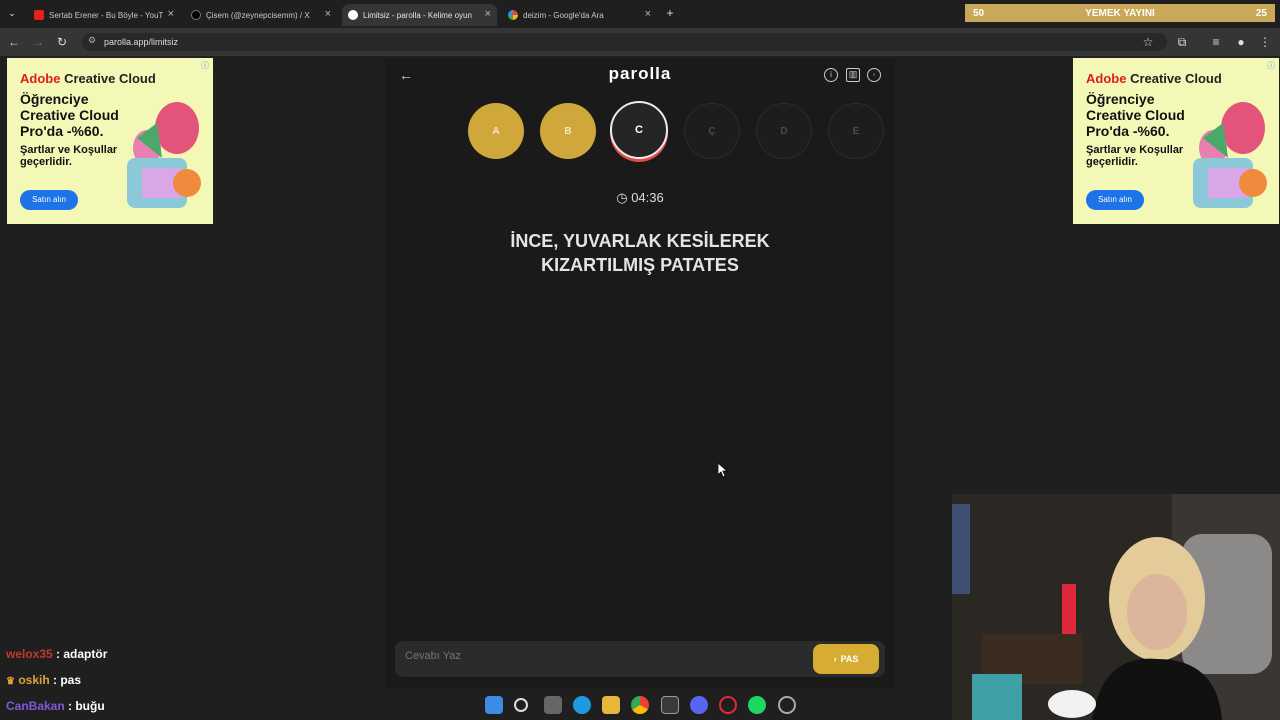 This screenshot has width=1280, height=720. I want to click on chat-message: welox35 : adaptör, so click(57, 654).